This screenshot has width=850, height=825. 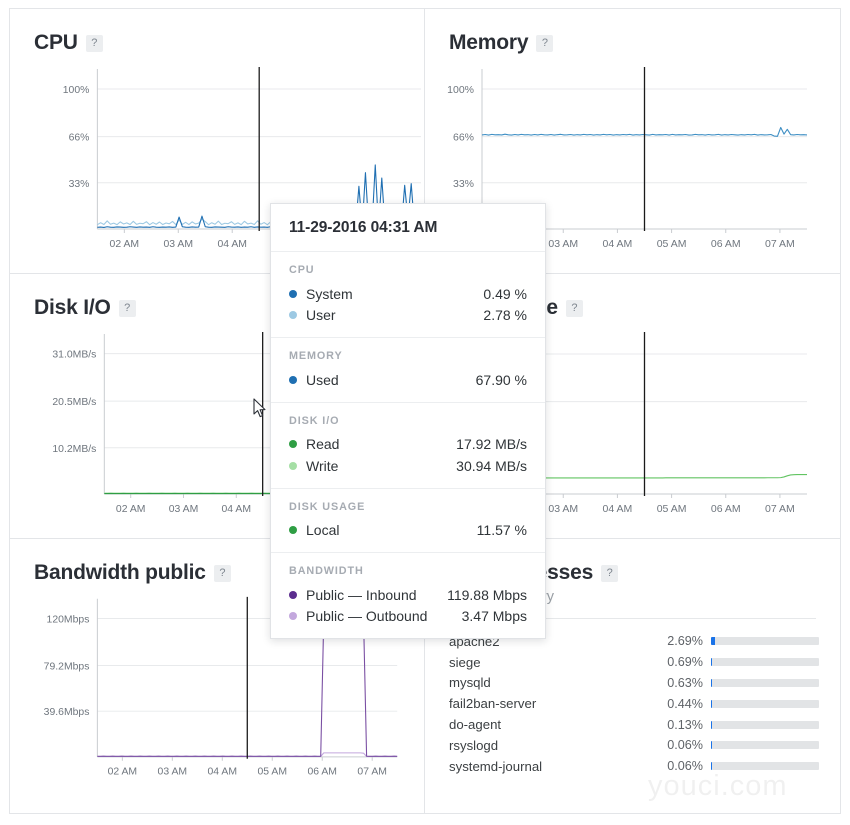 I want to click on tooltip-metric-row: Used 67.90 %, so click(x=408, y=380).